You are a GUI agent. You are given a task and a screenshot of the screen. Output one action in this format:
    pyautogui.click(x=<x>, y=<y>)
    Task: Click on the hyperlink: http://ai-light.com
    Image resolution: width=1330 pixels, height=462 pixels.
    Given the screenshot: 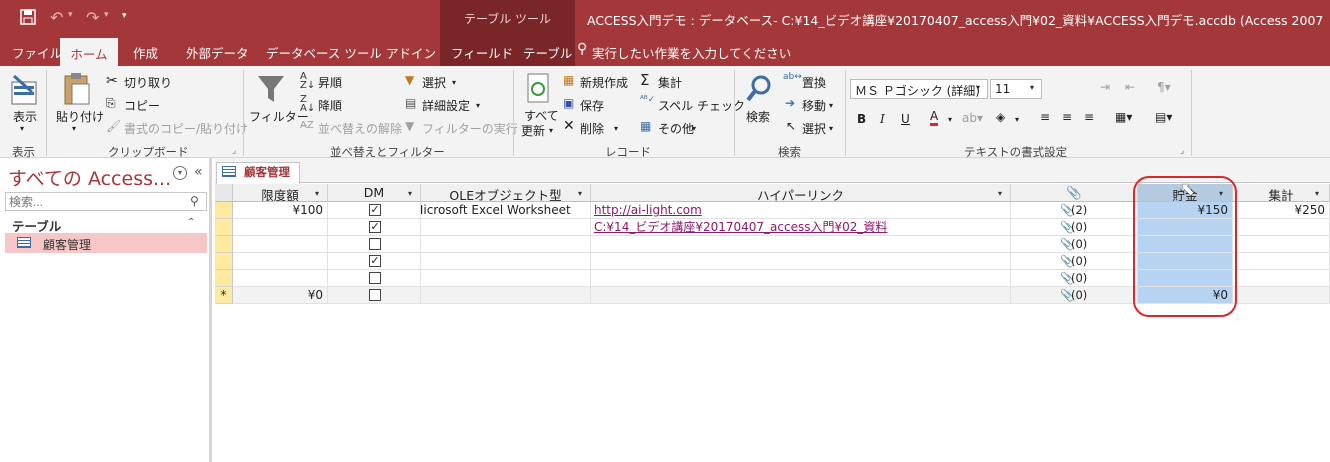 What is the action you would take?
    pyautogui.click(x=648, y=210)
    